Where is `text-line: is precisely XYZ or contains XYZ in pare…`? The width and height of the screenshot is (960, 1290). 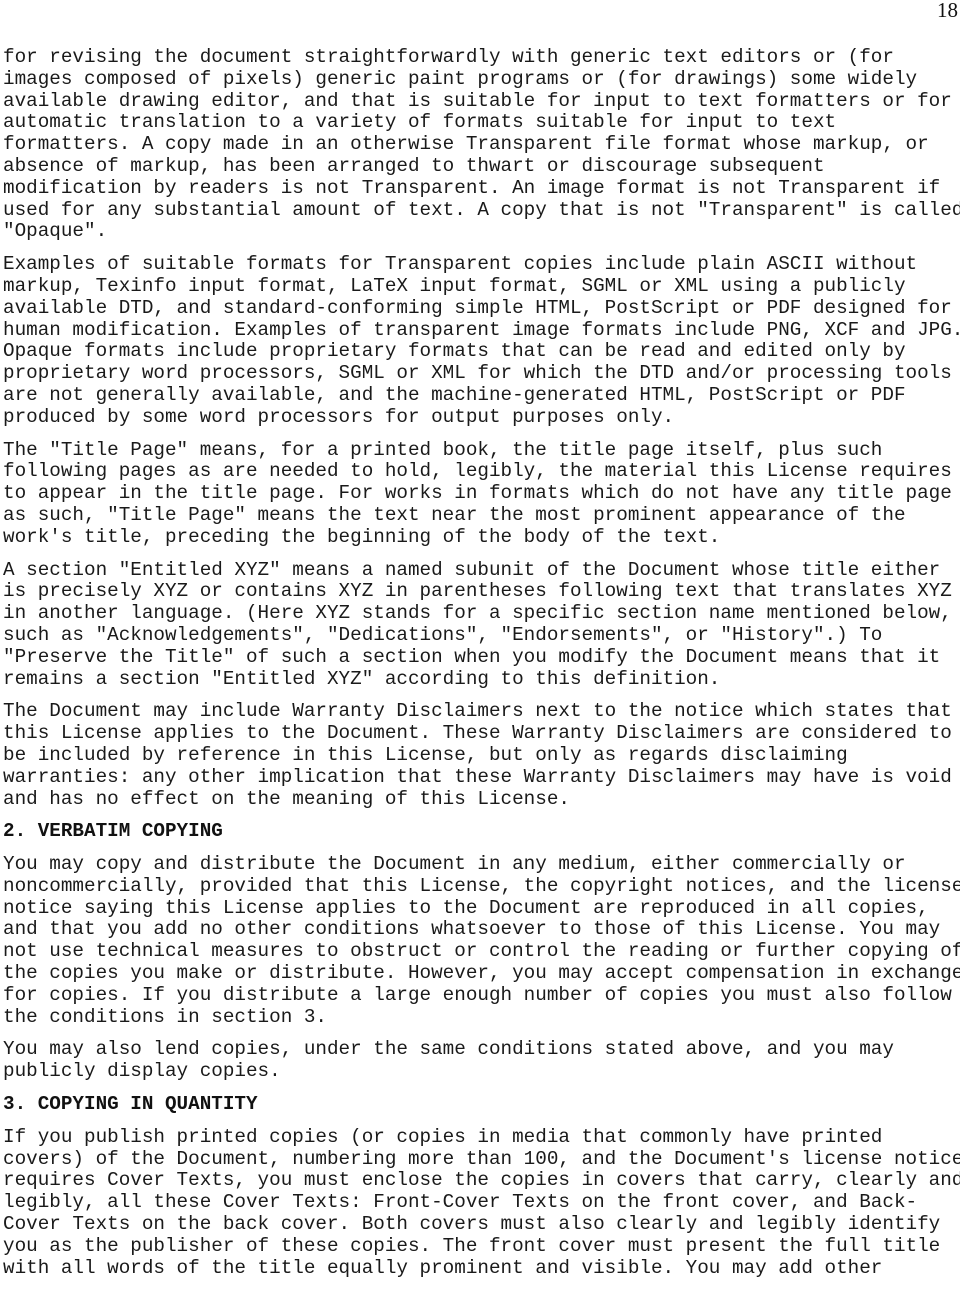
text-line: is precisely XYZ or contains XYZ in pare… is located at coordinates (477, 591).